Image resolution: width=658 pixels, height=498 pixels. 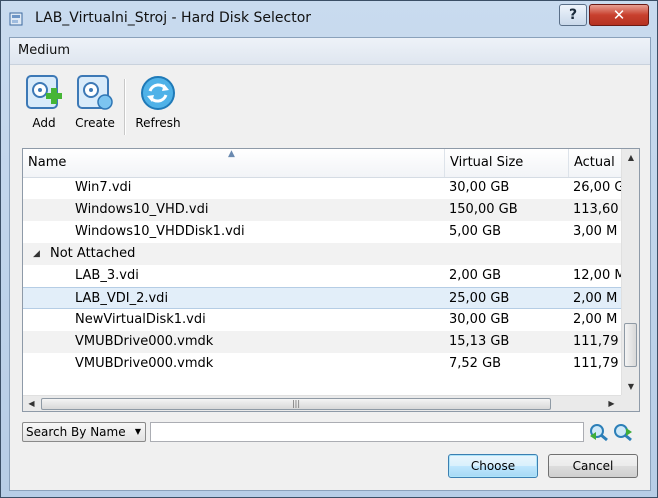 What do you see at coordinates (76, 432) in the screenshot?
I see `search-mode-value: Search By Name` at bounding box center [76, 432].